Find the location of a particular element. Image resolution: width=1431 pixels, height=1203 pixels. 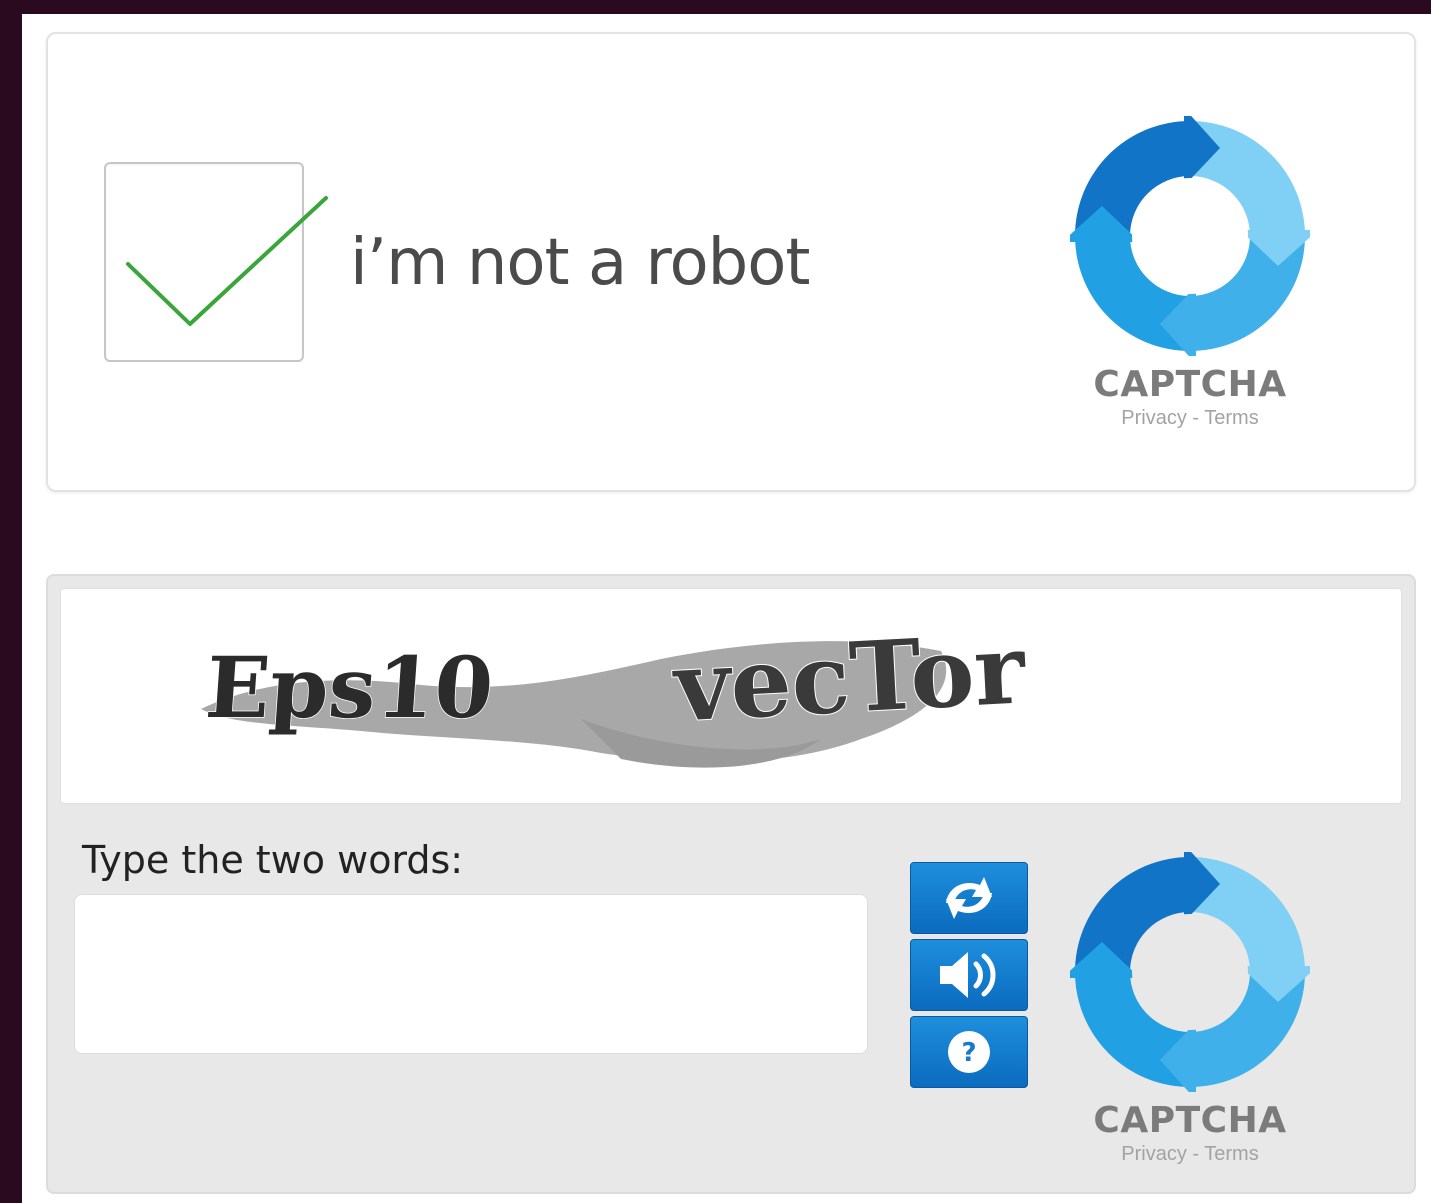

reload-icon is located at coordinates (969, 898).